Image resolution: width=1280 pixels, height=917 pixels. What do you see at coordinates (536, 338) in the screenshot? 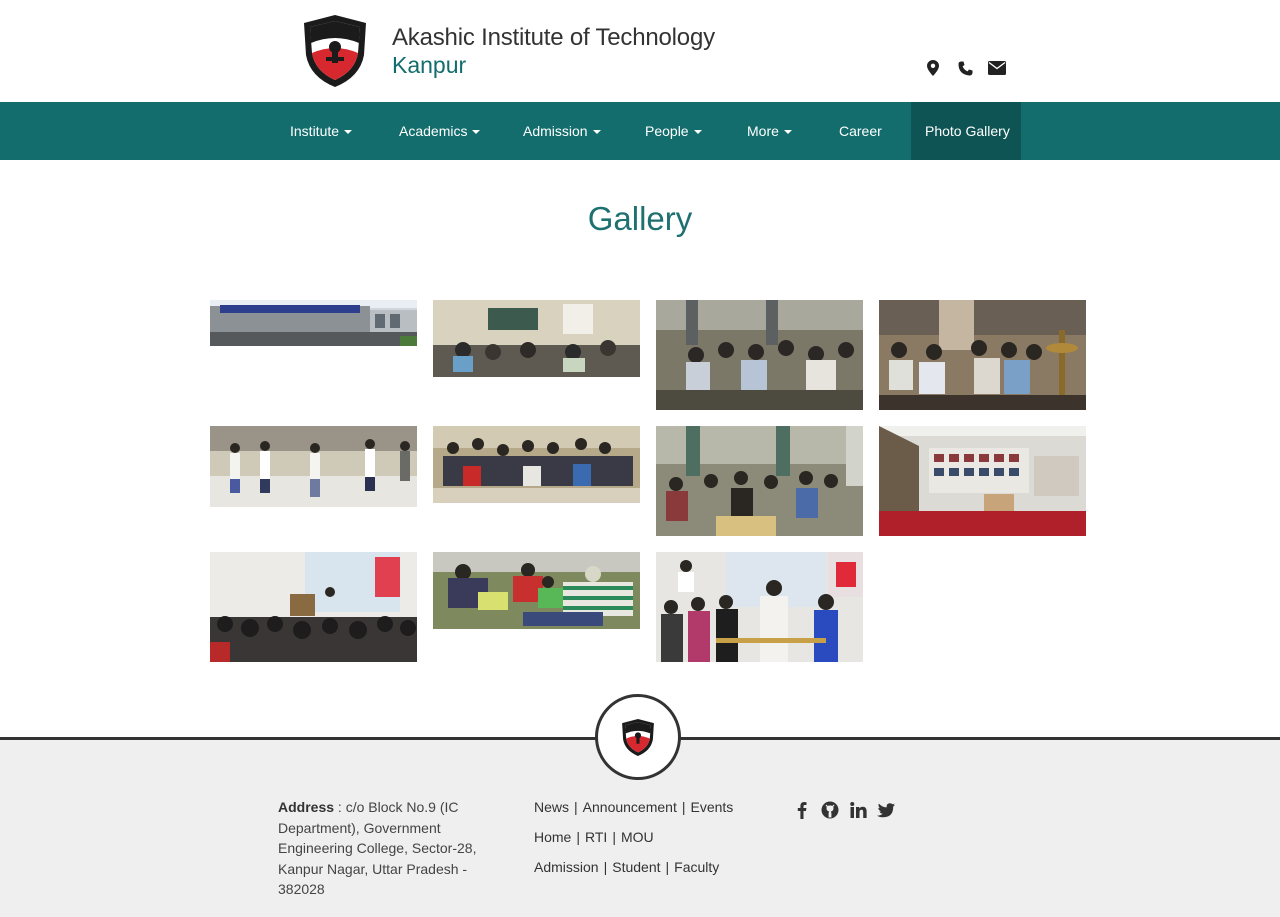
I see `classroom-photo` at bounding box center [536, 338].